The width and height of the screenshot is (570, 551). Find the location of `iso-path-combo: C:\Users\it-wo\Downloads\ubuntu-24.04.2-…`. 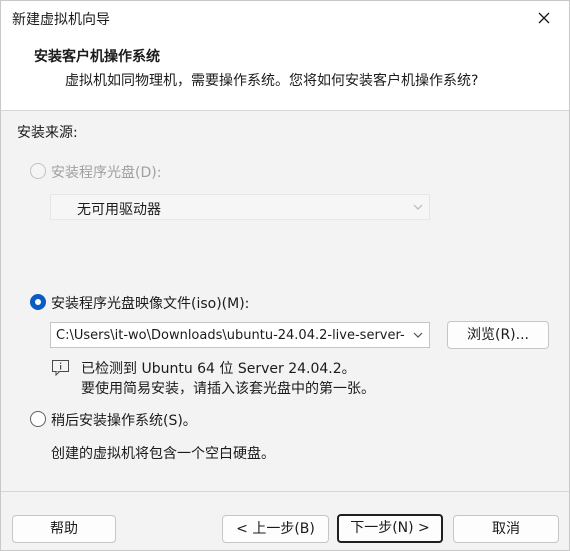

iso-path-combo: C:\Users\it-wo\Downloads\ubuntu-24.04.2-… is located at coordinates (240, 335).